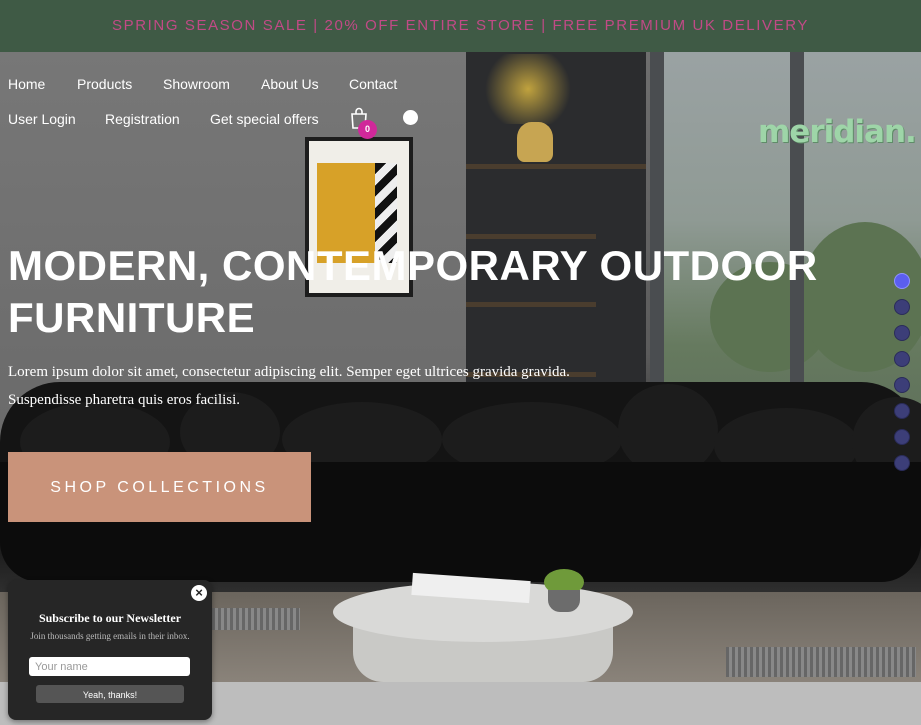 The image size is (921, 725). I want to click on brand-logo: meridian., so click(837, 132).